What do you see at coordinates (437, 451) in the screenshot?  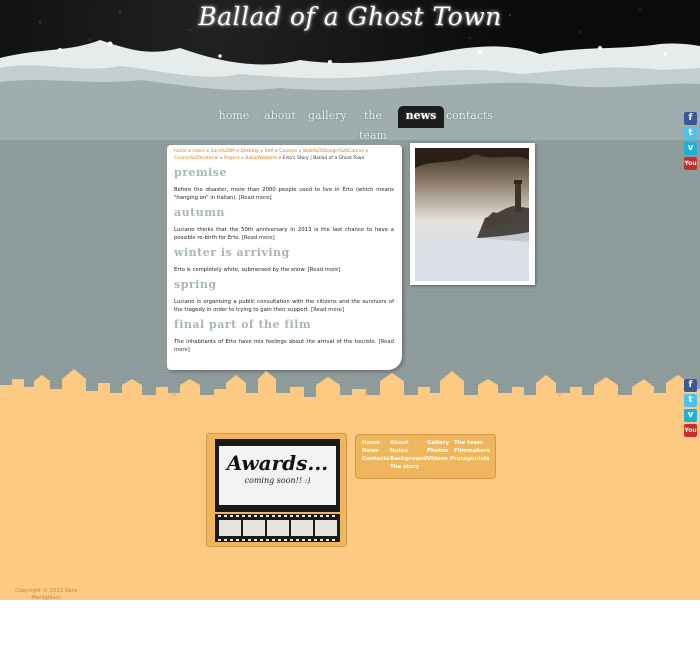 I see `footer-link-photos: Photos` at bounding box center [437, 451].